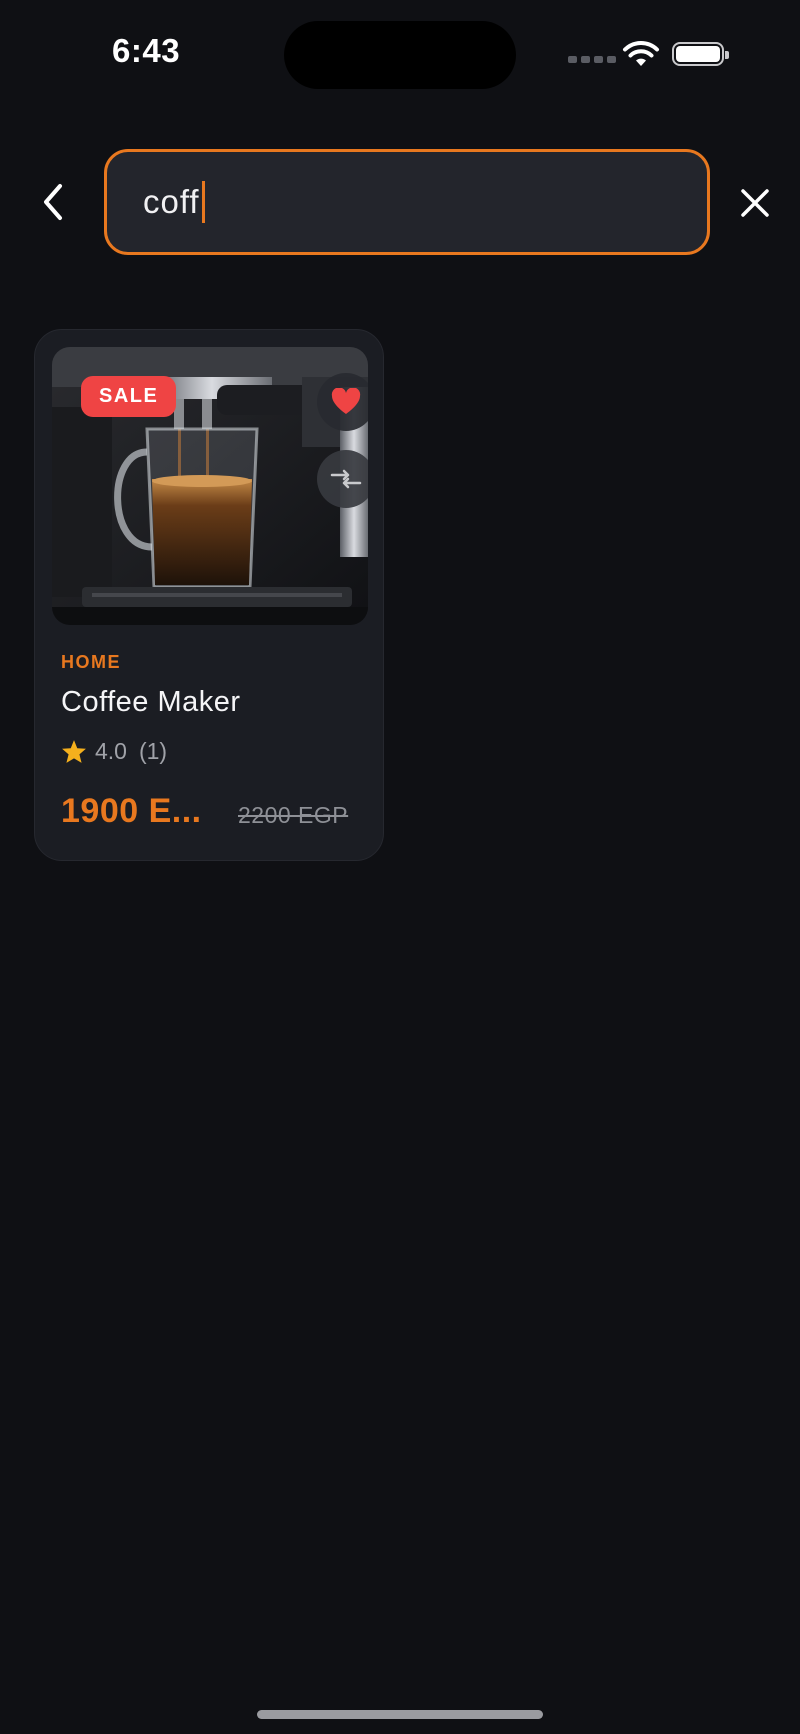 The width and height of the screenshot is (800, 1734). I want to click on compare-button, so click(342, 479).